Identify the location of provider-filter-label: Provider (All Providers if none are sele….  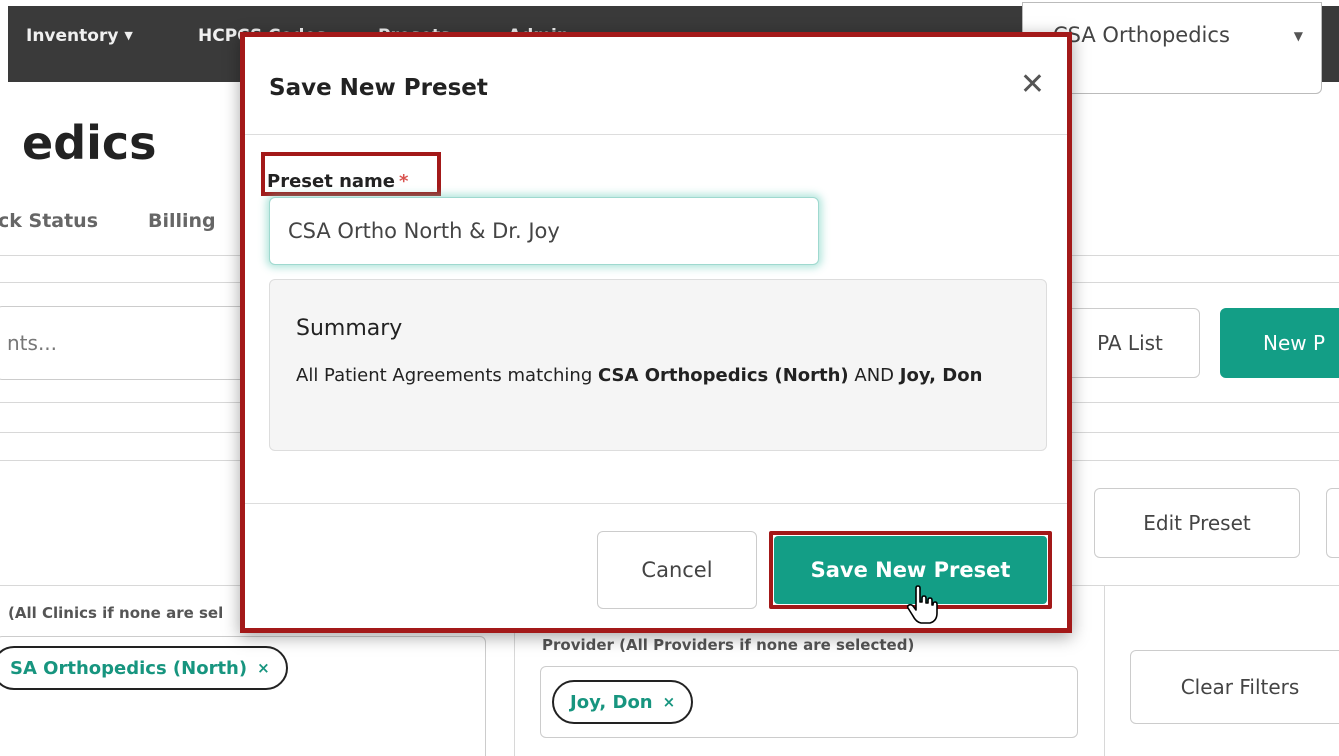
(728, 645).